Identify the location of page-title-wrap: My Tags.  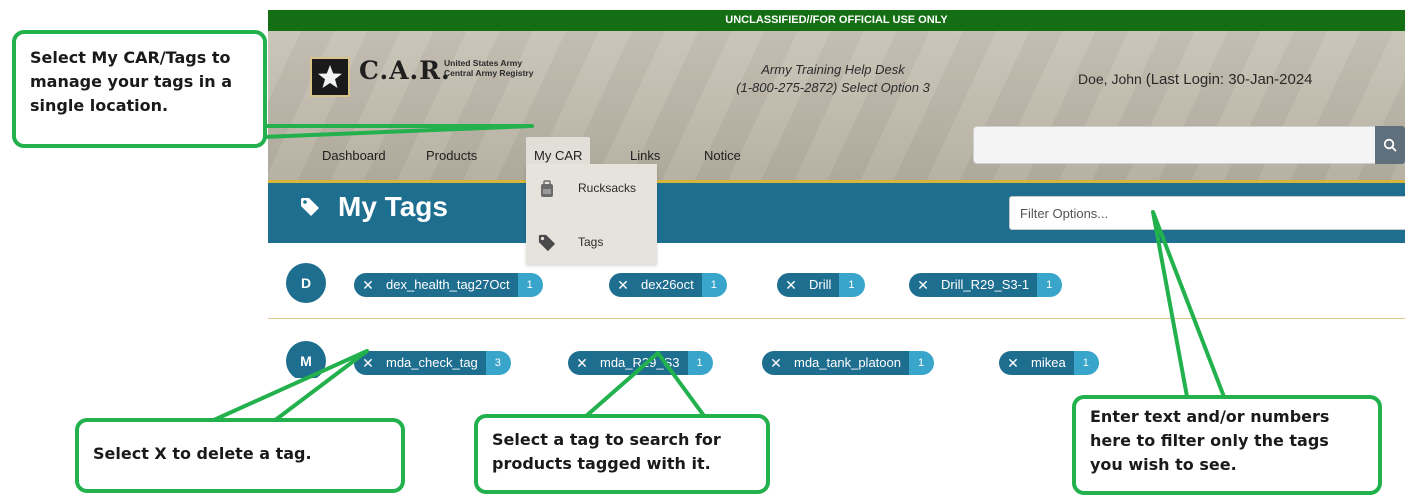
(374, 207).